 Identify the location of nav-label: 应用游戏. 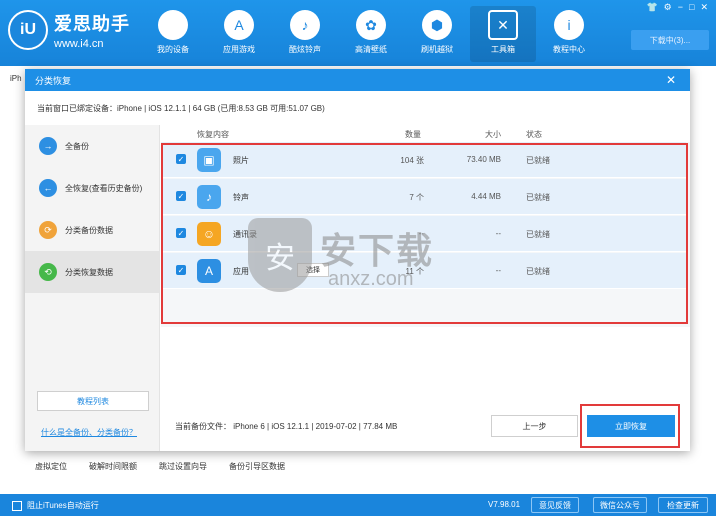
(239, 49).